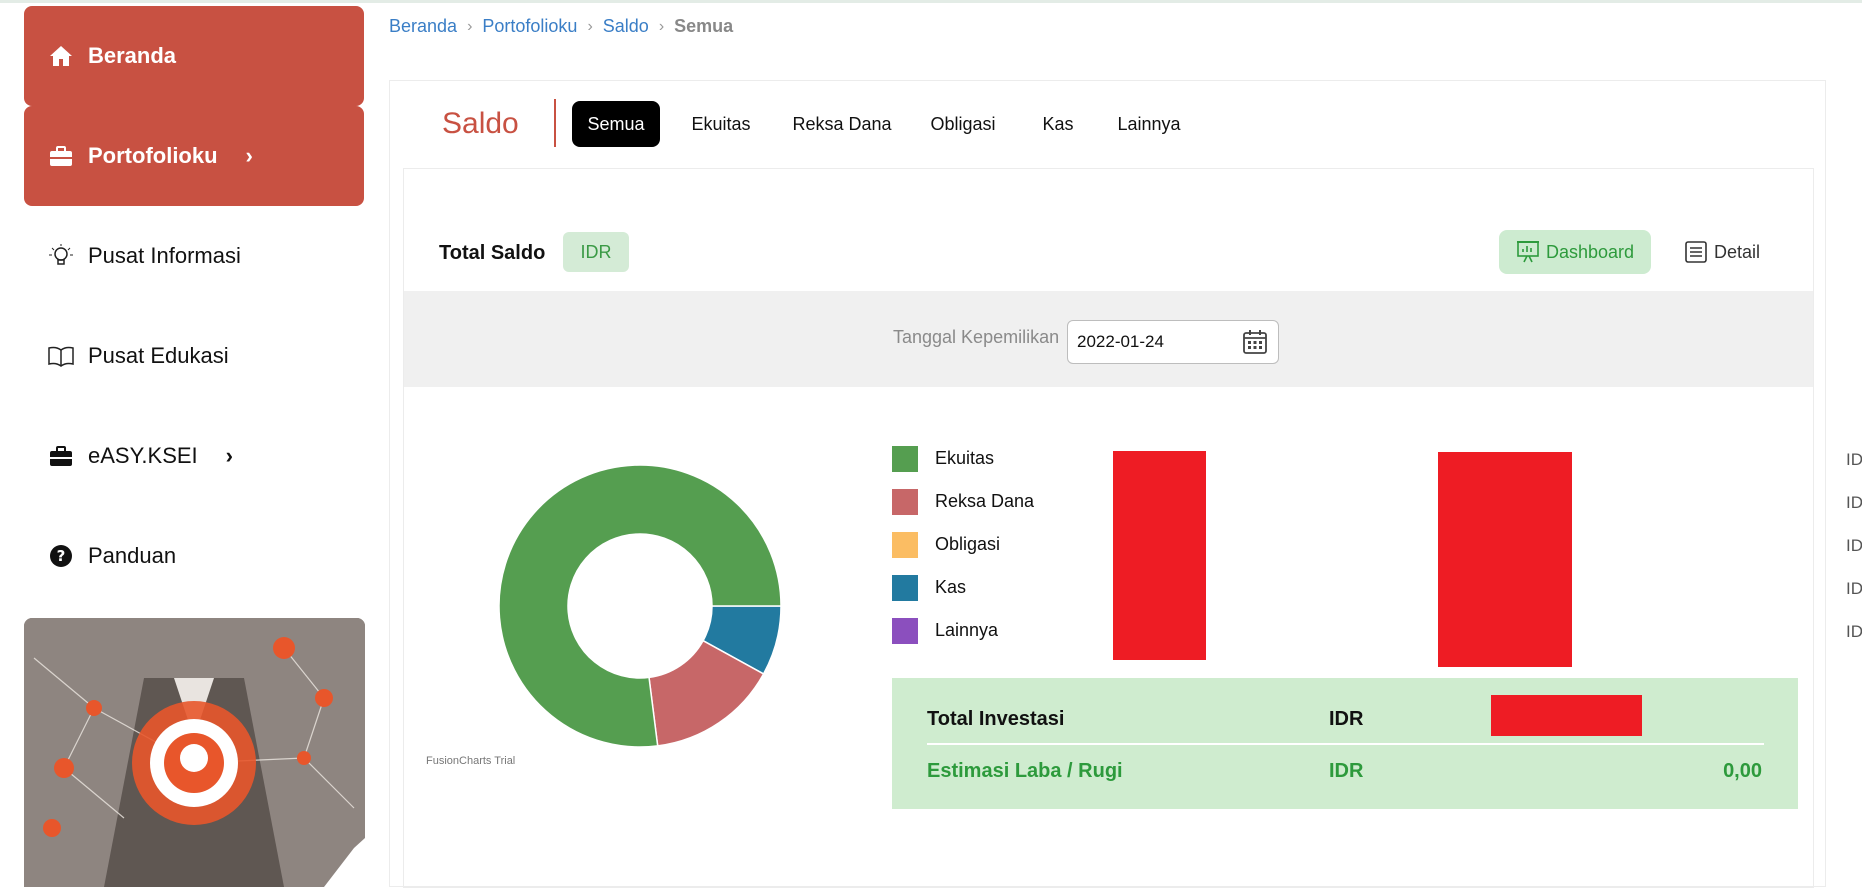 Image resolution: width=1862 pixels, height=888 pixels. What do you see at coordinates (61, 56) in the screenshot?
I see `home-icon` at bounding box center [61, 56].